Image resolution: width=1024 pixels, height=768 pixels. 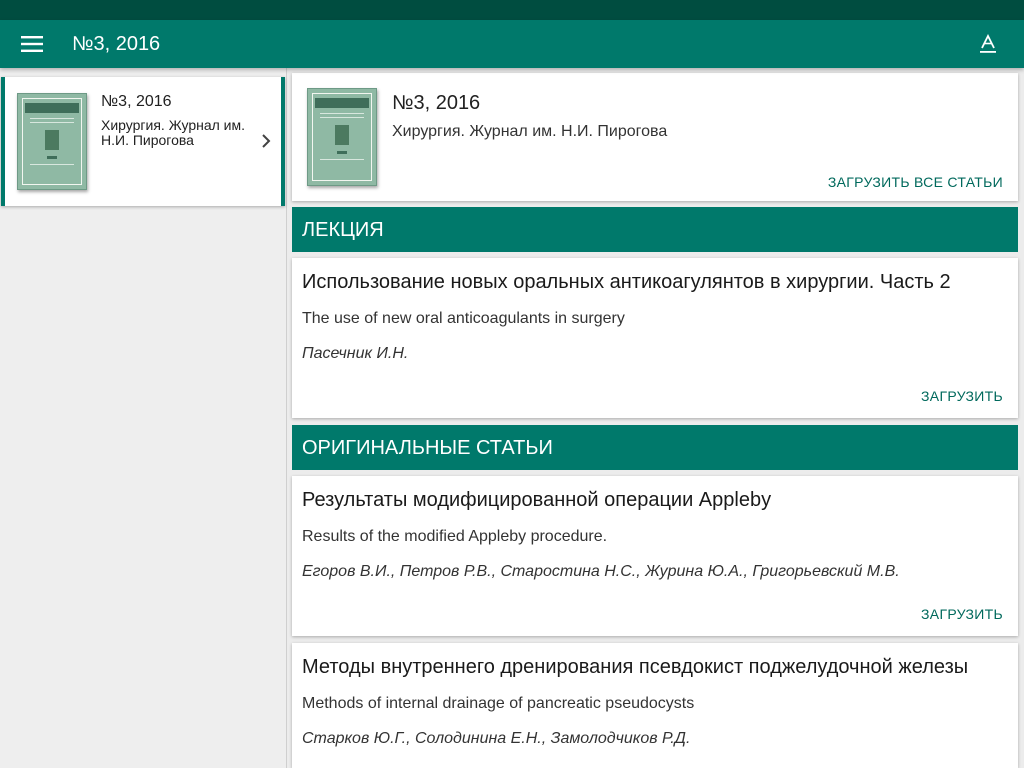 What do you see at coordinates (355, 353) in the screenshot?
I see `article-authors: Пасечник И.Н.` at bounding box center [355, 353].